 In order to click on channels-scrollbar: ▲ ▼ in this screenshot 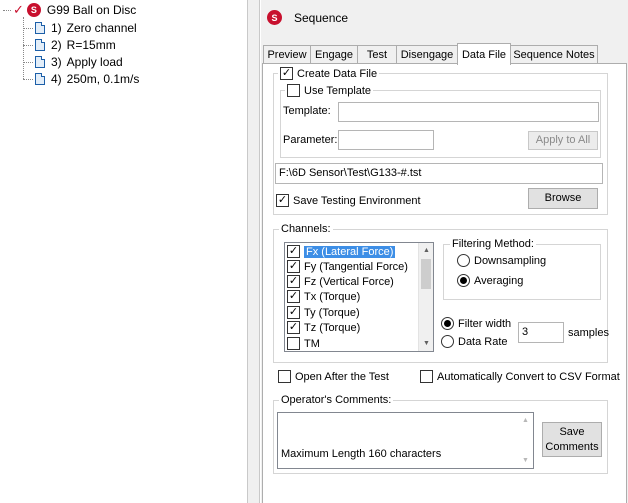, I will do `click(425, 297)`.